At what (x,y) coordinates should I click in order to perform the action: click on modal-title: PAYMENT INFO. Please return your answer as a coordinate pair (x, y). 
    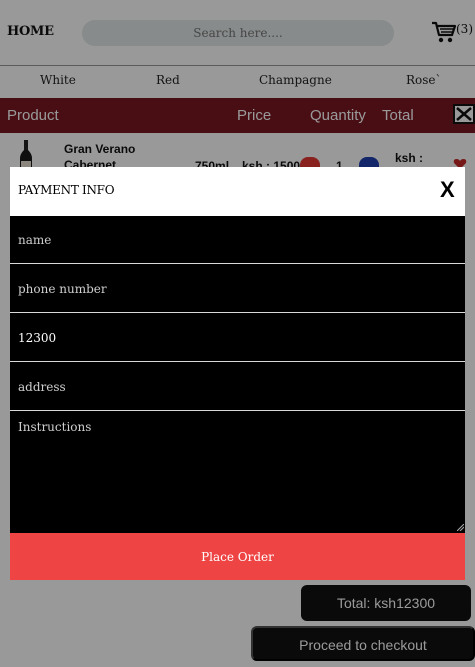
    Looking at the image, I should click on (66, 190).